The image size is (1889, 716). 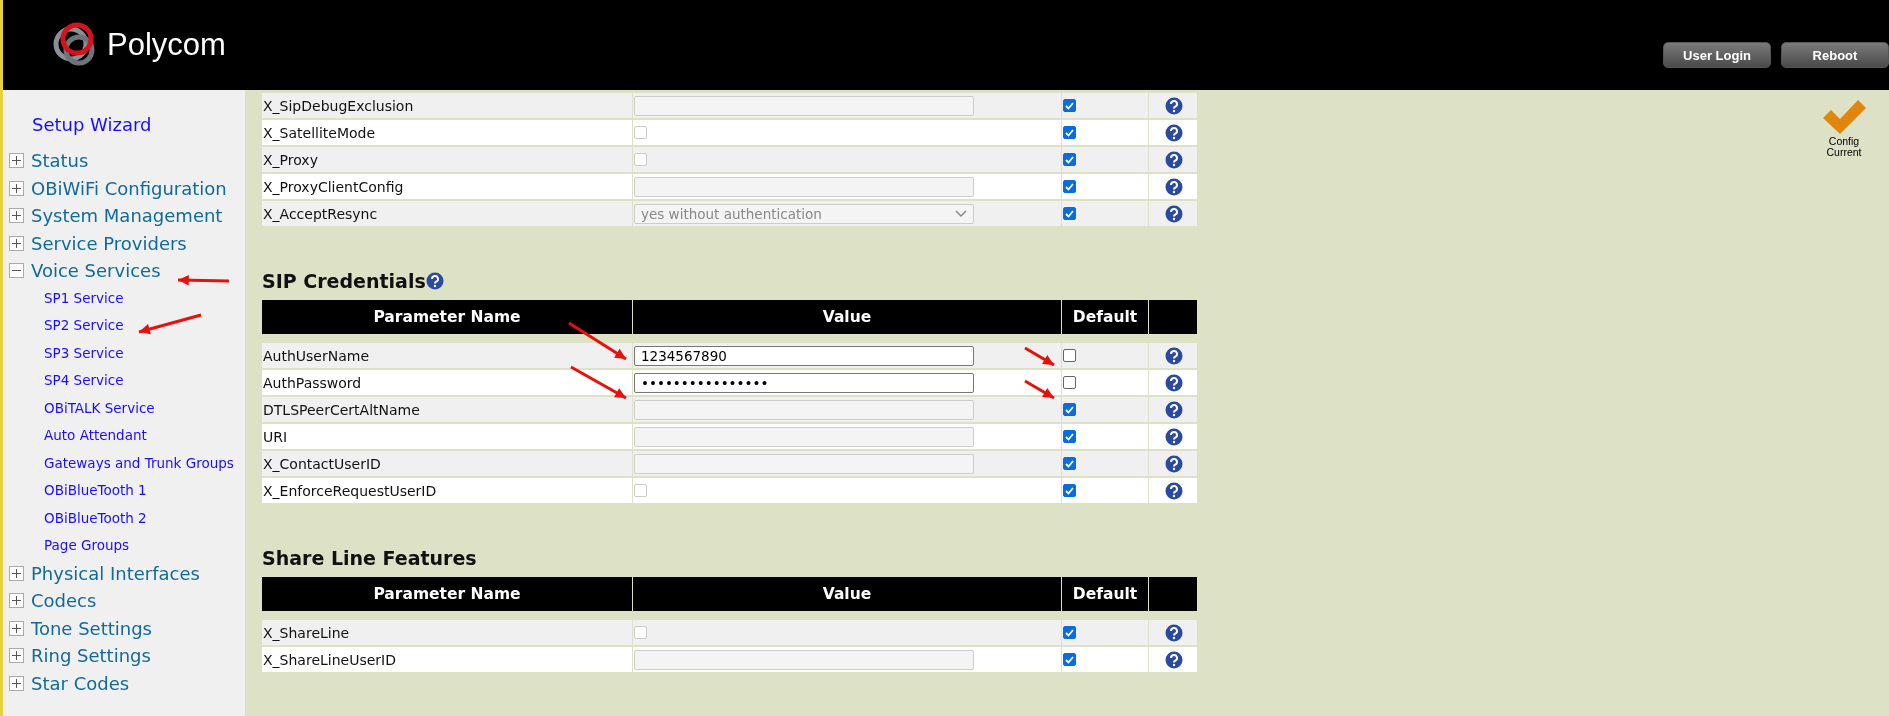 What do you see at coordinates (322, 463) in the screenshot?
I see `parameter-name: X_ContactUserID` at bounding box center [322, 463].